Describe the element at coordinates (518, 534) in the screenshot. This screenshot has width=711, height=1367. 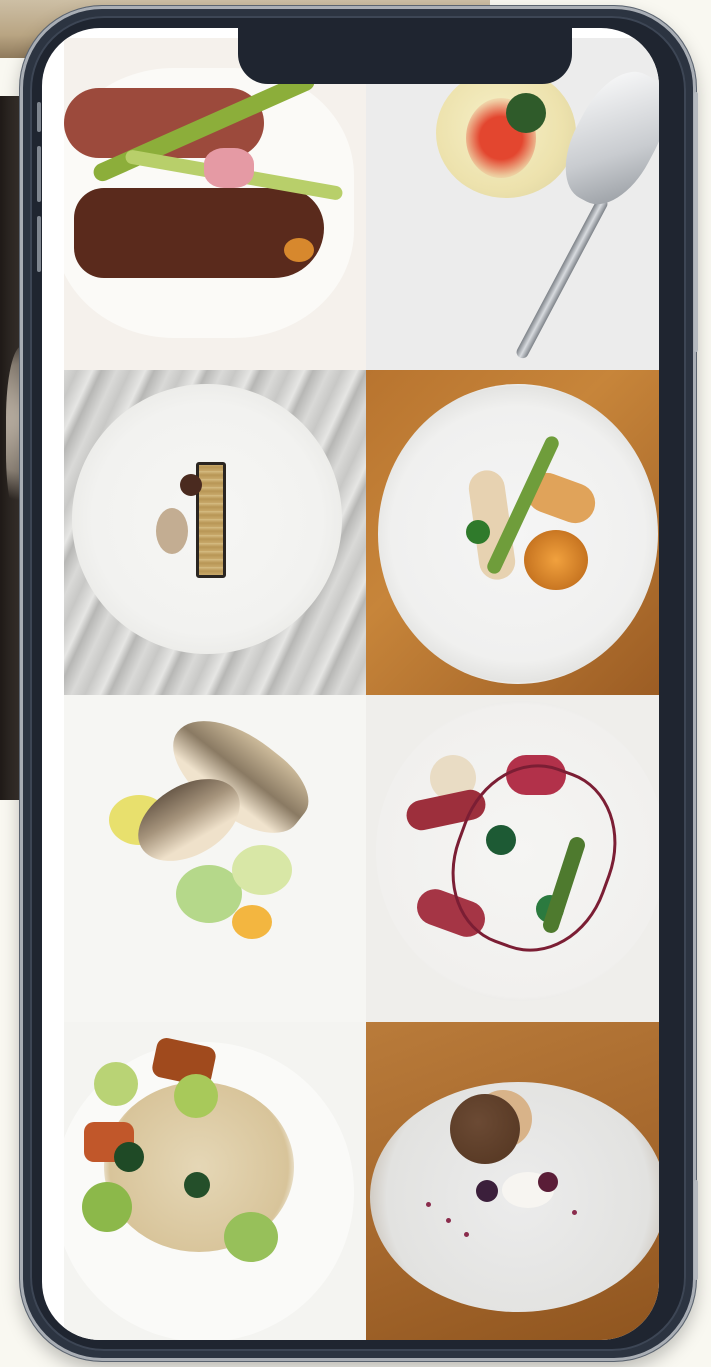
I see `plate` at that location.